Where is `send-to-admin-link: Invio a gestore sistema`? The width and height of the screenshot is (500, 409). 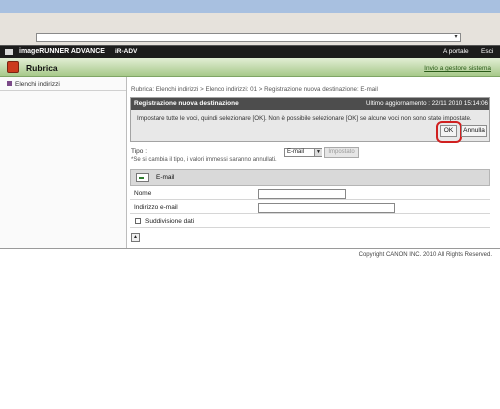 send-to-admin-link: Invio a gestore sistema is located at coordinates (457, 68).